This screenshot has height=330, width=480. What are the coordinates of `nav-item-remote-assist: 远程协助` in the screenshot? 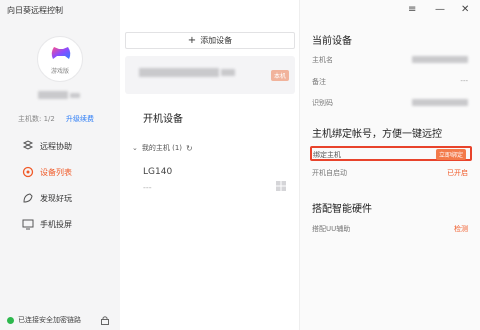 It's located at (47, 146).